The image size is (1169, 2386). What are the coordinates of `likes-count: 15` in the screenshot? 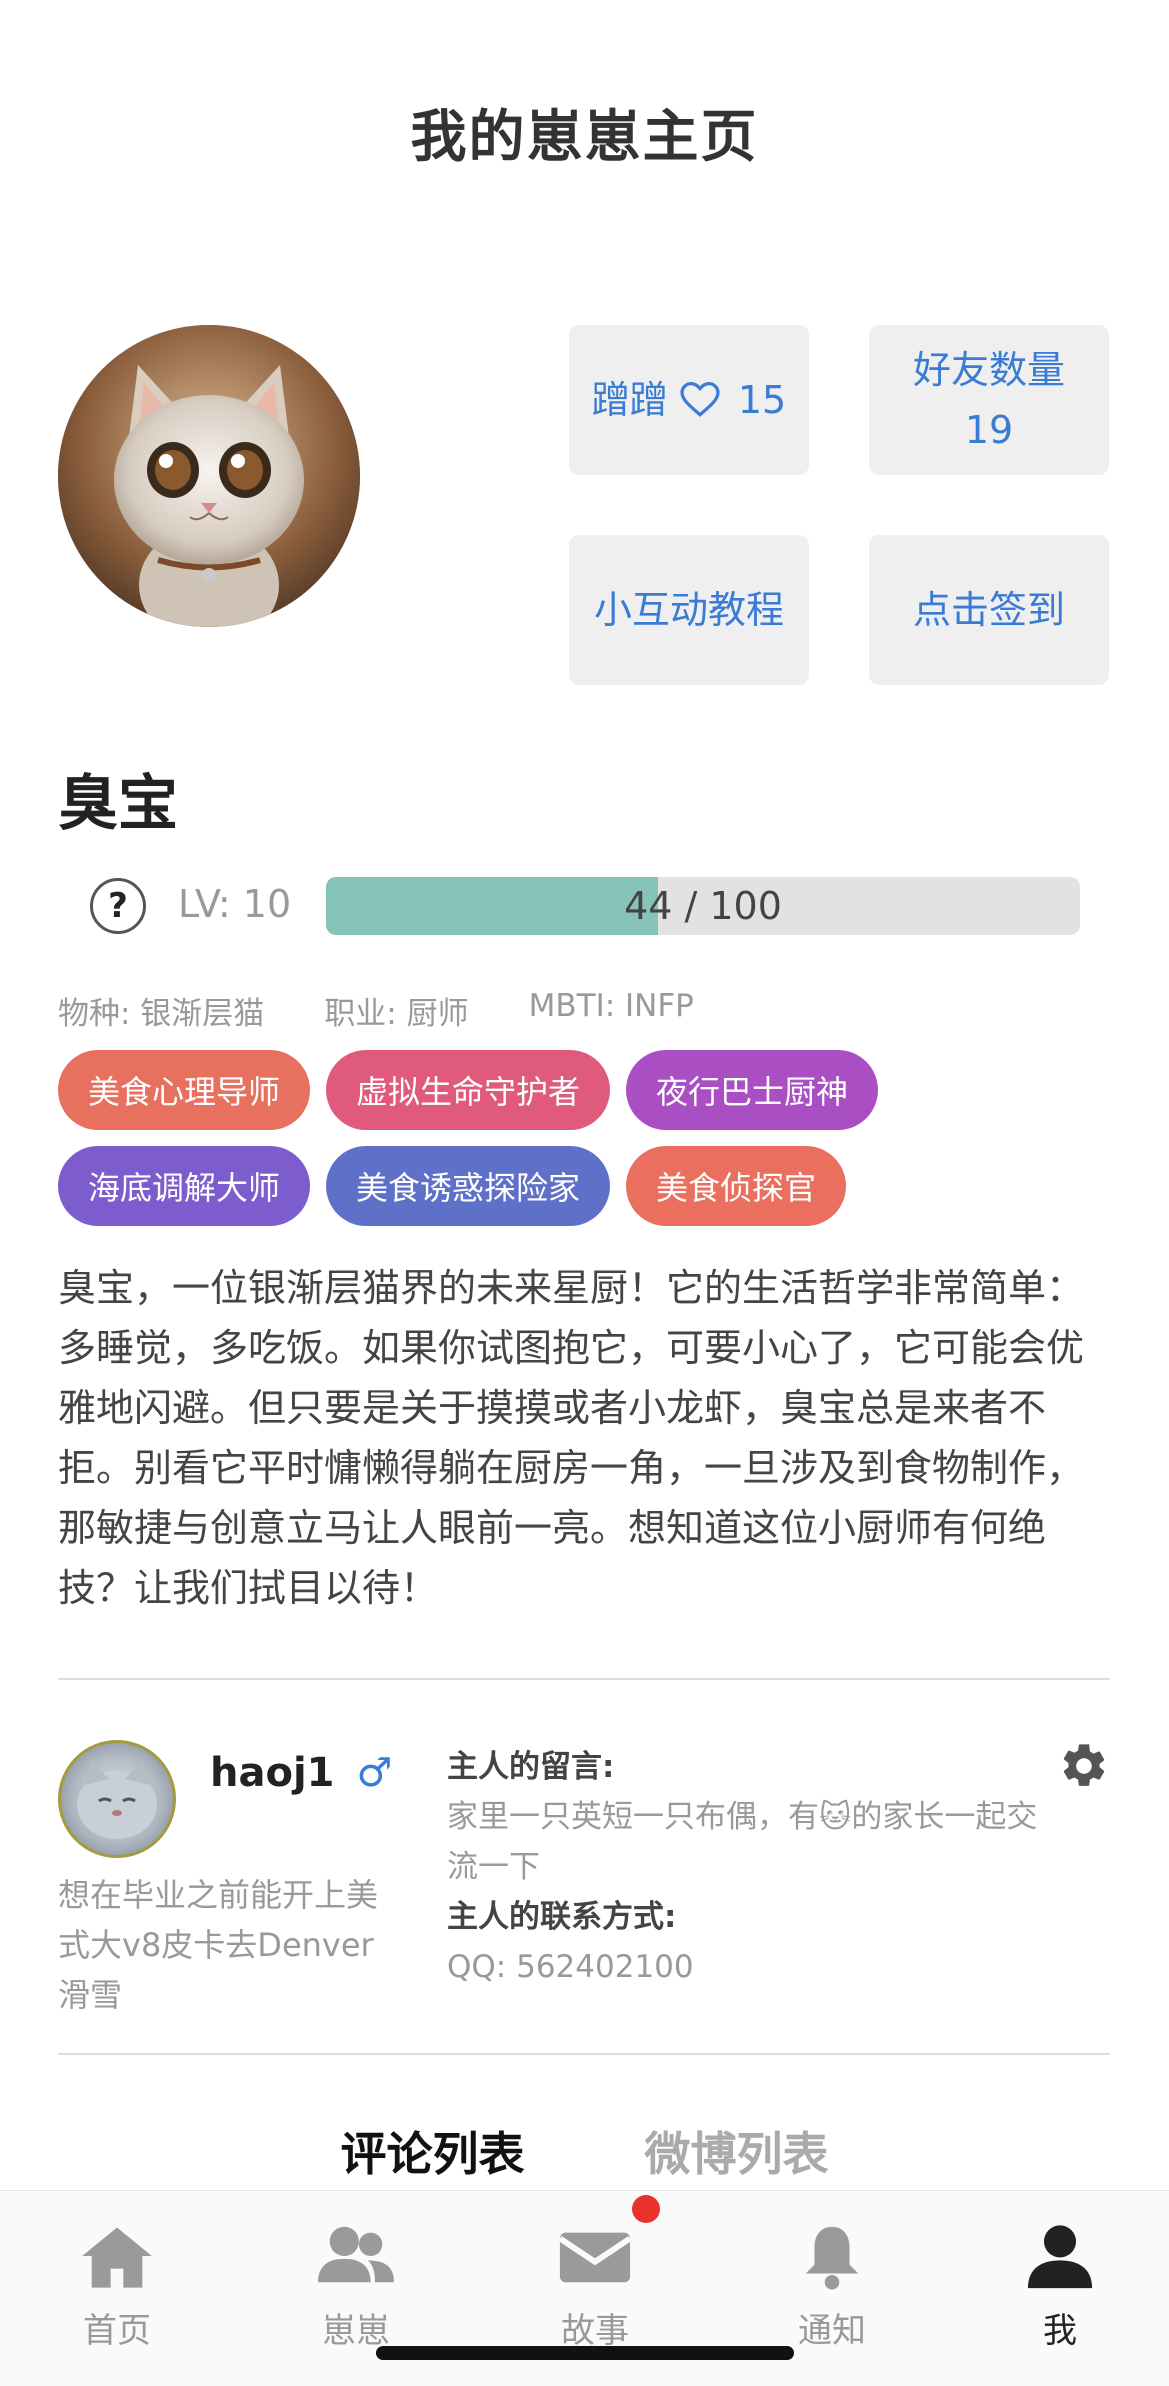 It's located at (762, 400).